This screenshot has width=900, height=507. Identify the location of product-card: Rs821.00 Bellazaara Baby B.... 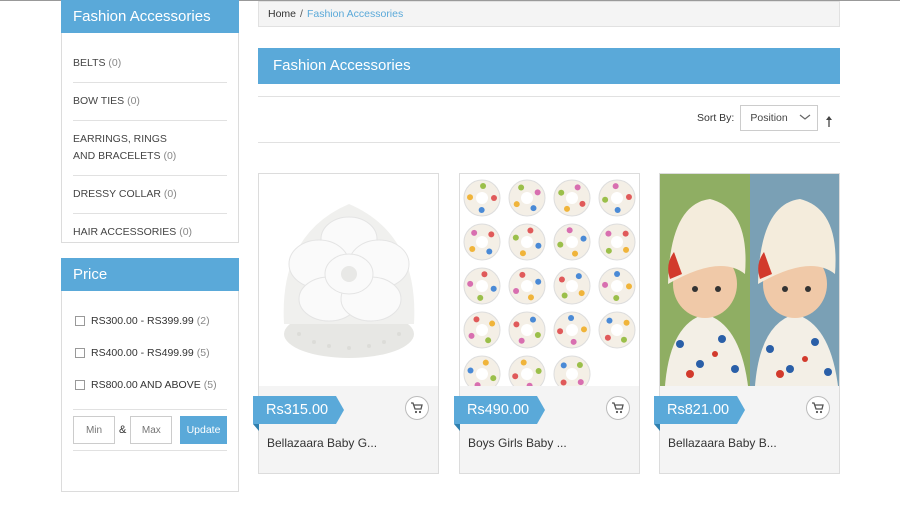
(747, 323).